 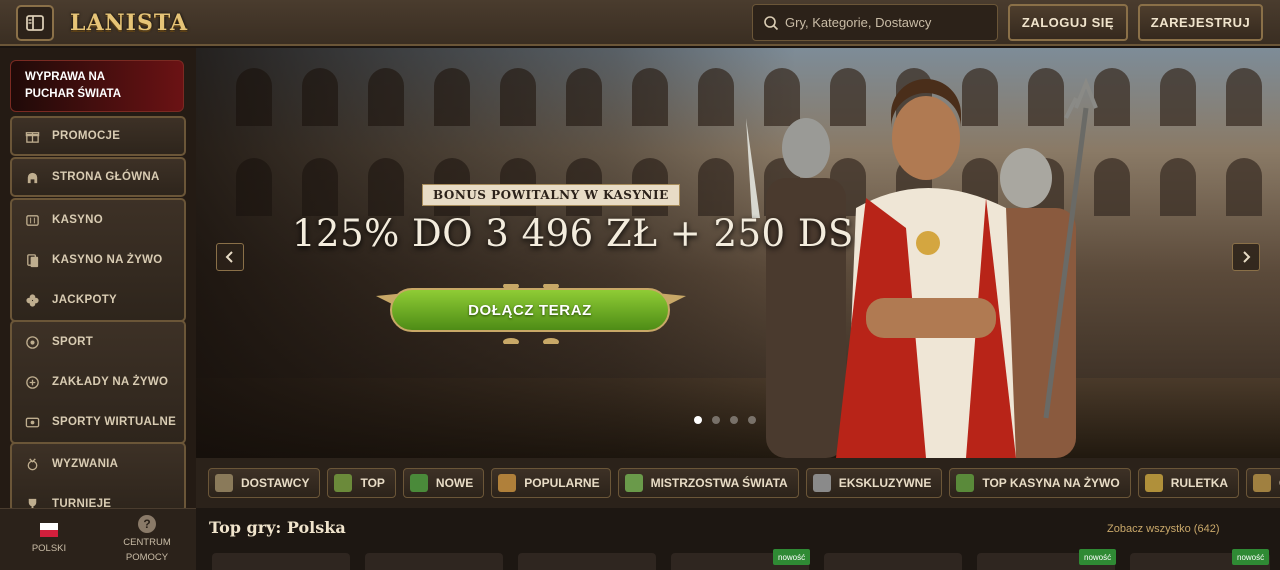 What do you see at coordinates (562, 483) in the screenshot?
I see `category-label: POPULARNE` at bounding box center [562, 483].